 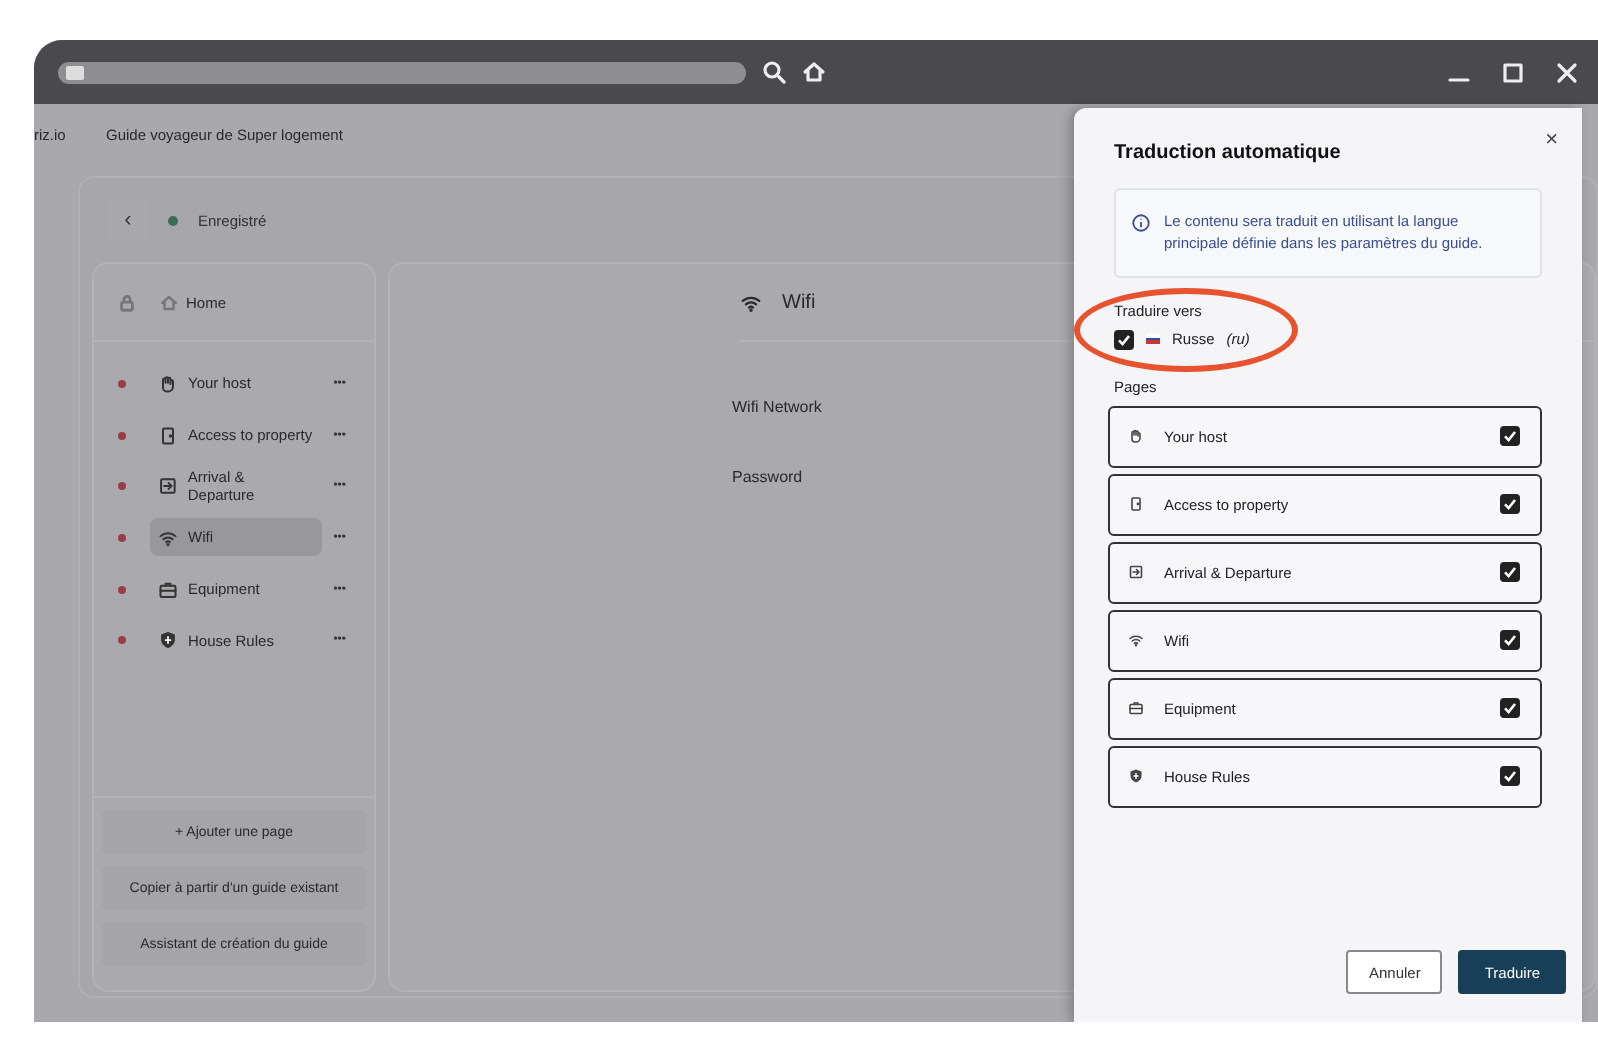 What do you see at coordinates (1567, 72) in the screenshot?
I see `close-icon` at bounding box center [1567, 72].